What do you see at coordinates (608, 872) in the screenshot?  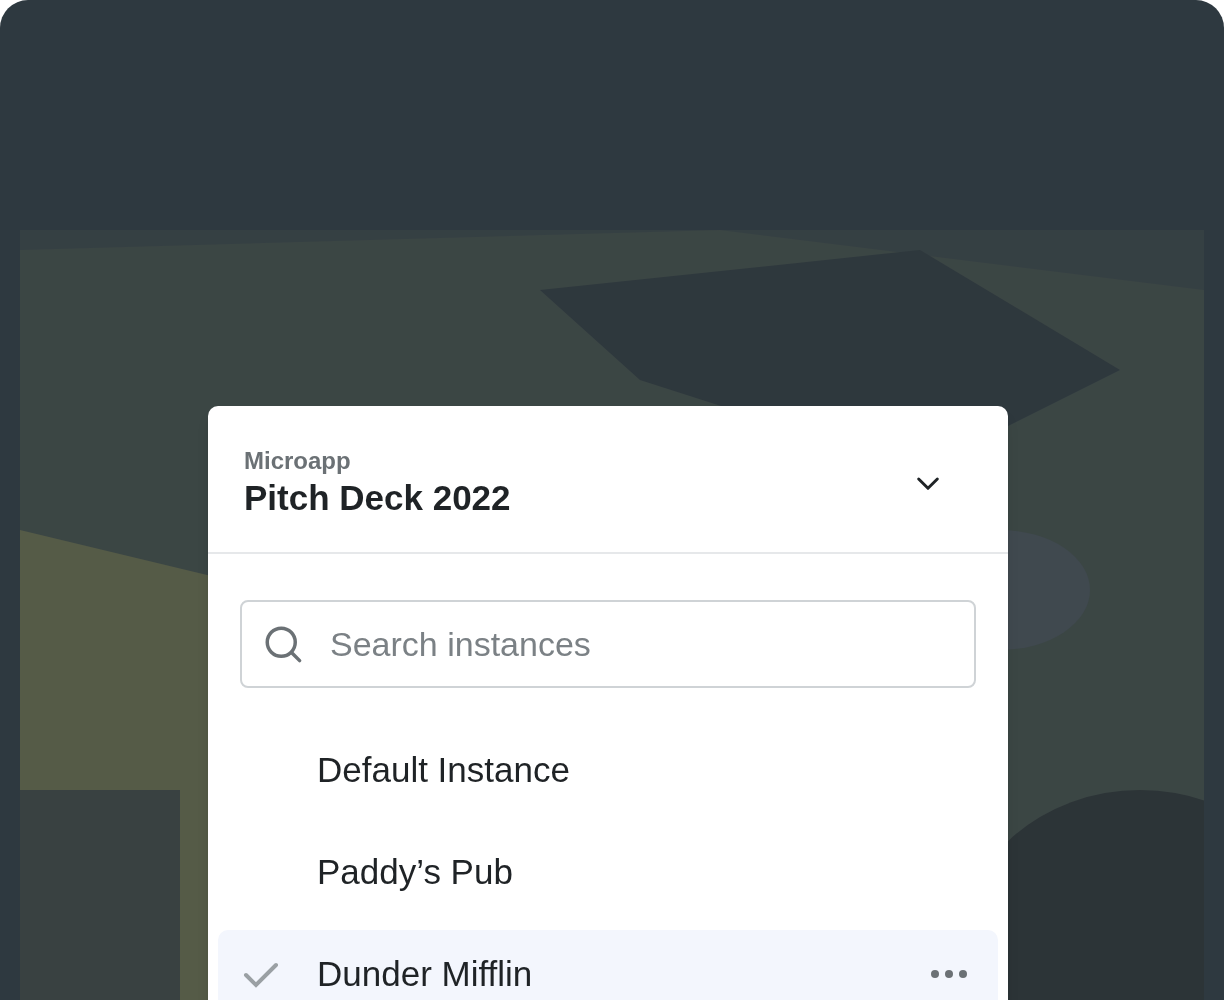 I see `instance-item: Paddy’s Pub` at bounding box center [608, 872].